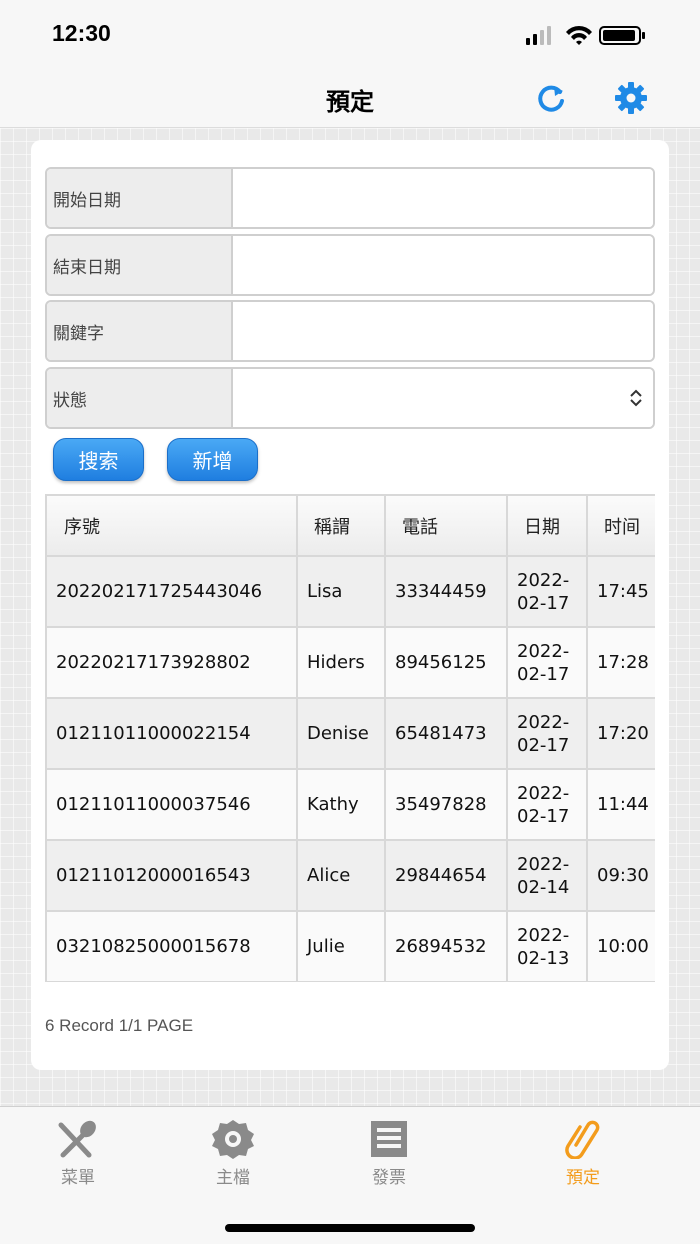 Image resolution: width=700 pixels, height=1244 pixels. I want to click on signal-icon, so click(538, 35).